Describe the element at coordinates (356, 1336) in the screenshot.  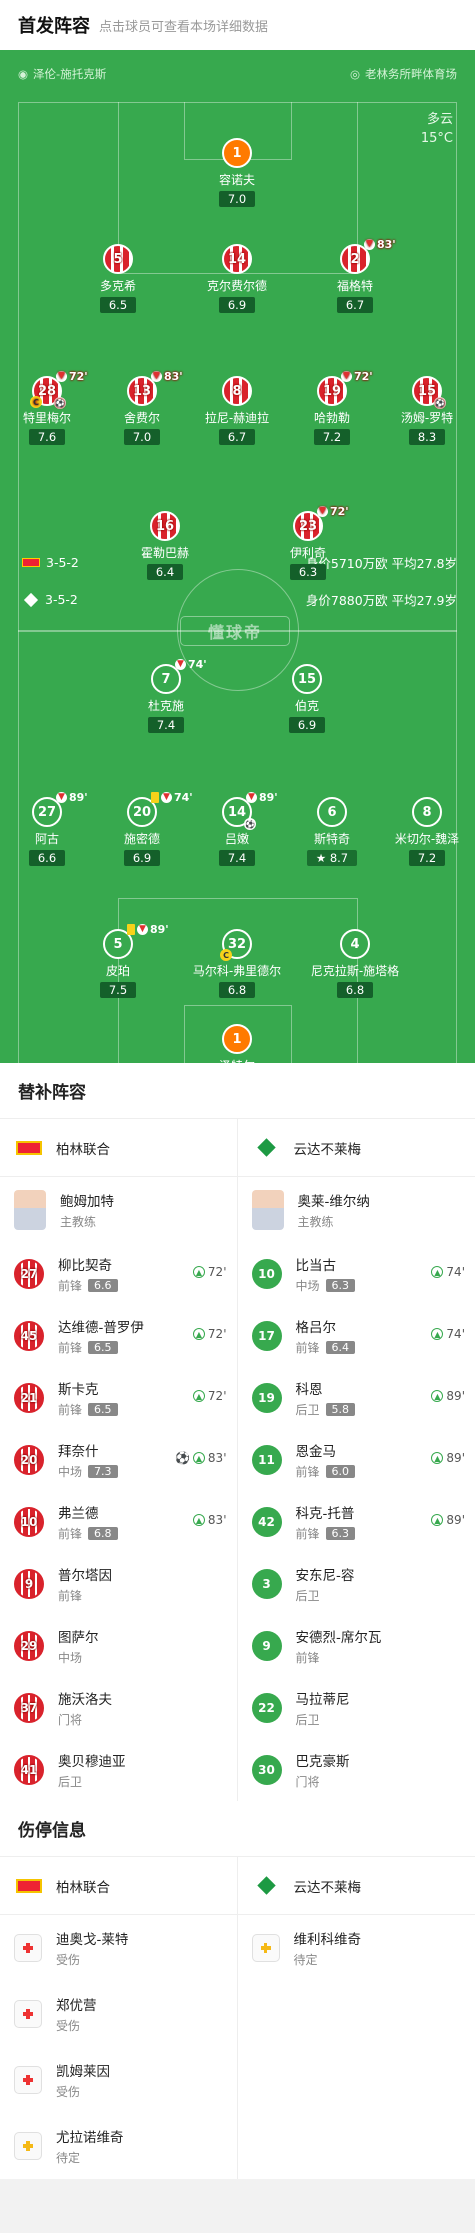
I see `sub-row: 17 格吕尔 前锋 6.4 ▲ 74'` at that location.